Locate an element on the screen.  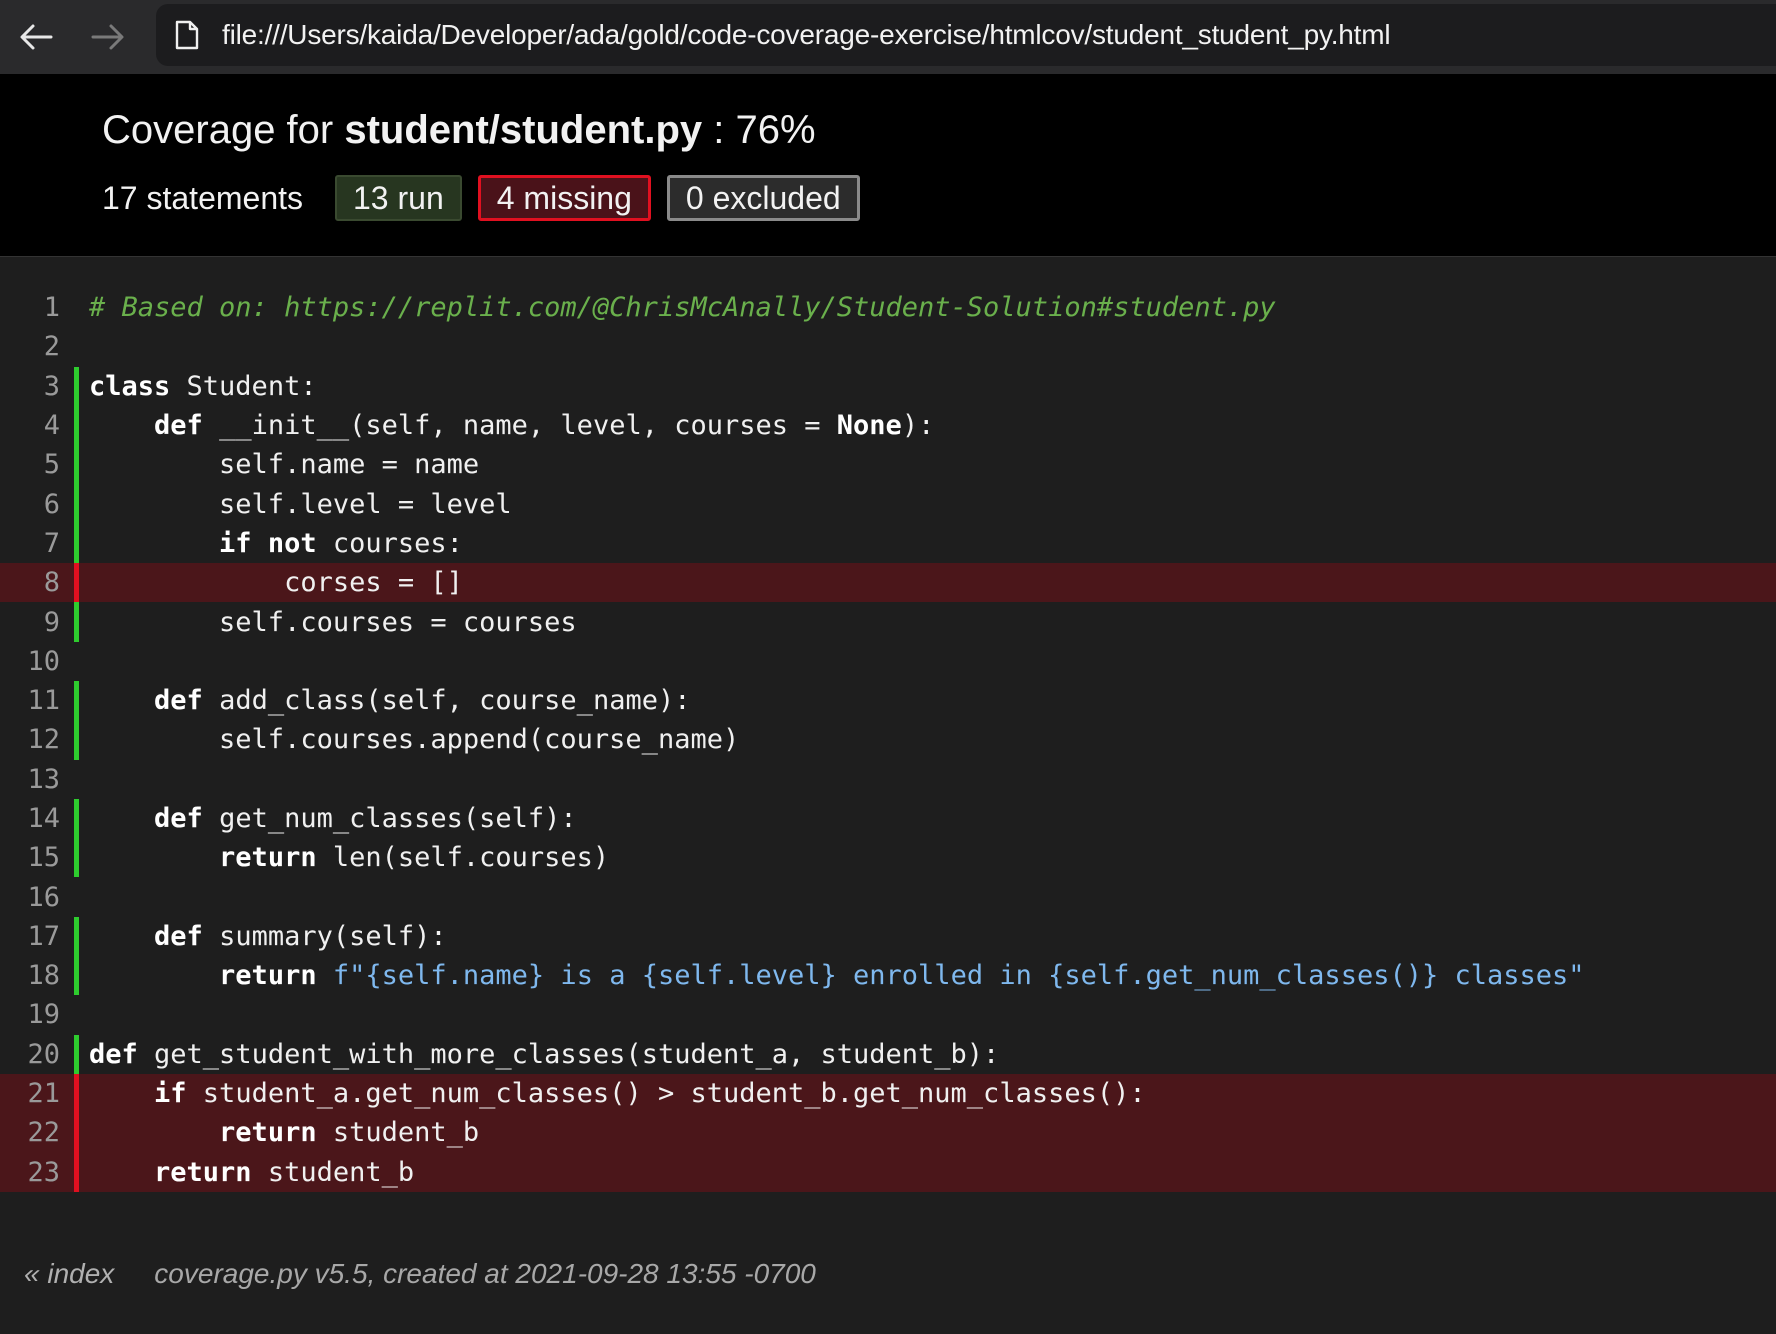
code-token: self.courses = courses is located at coordinates (333, 622).